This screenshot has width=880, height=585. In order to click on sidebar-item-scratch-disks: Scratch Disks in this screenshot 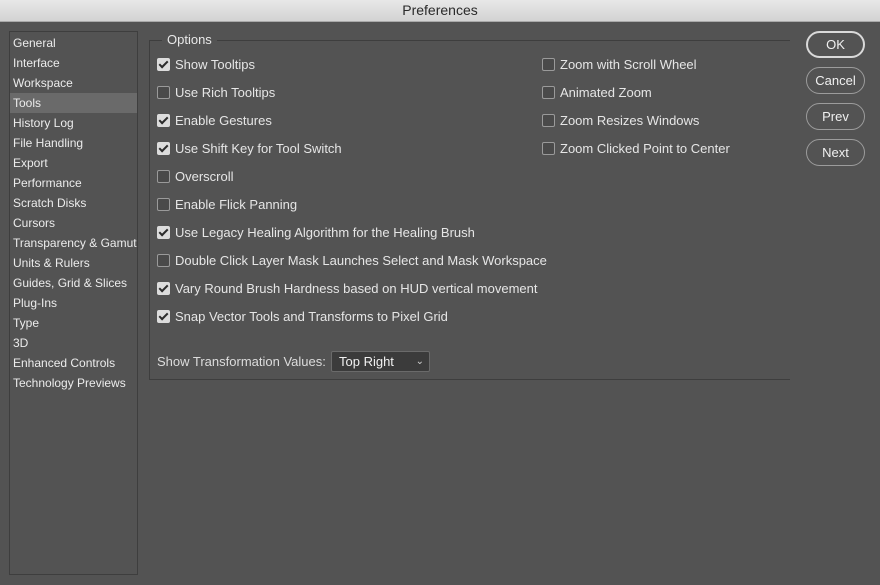, I will do `click(73, 203)`.